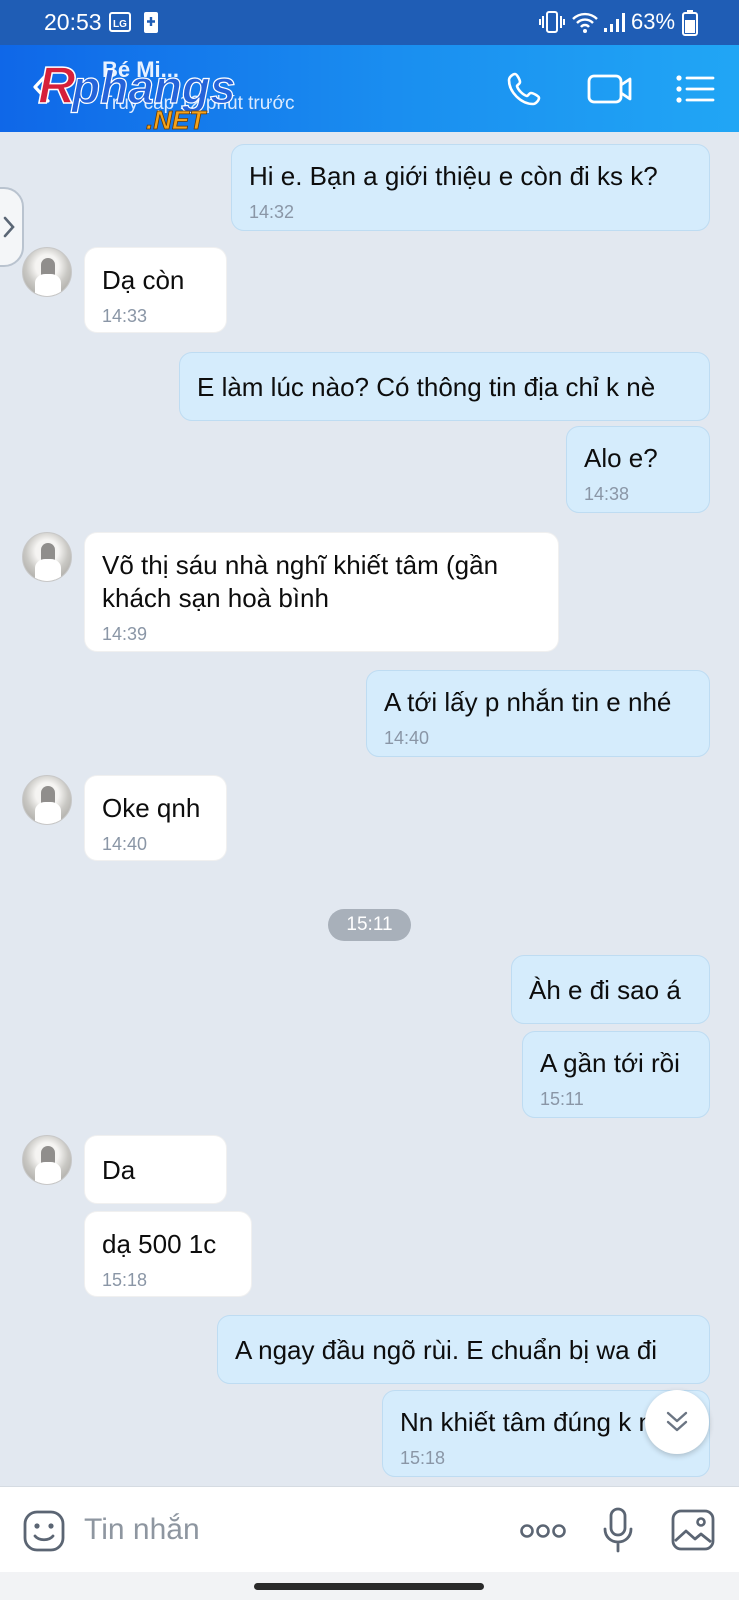 The image size is (739, 1600). I want to click on message-text: A ngay đầu ngõ rùi. E chuẩn bị wa đi, so click(446, 1350).